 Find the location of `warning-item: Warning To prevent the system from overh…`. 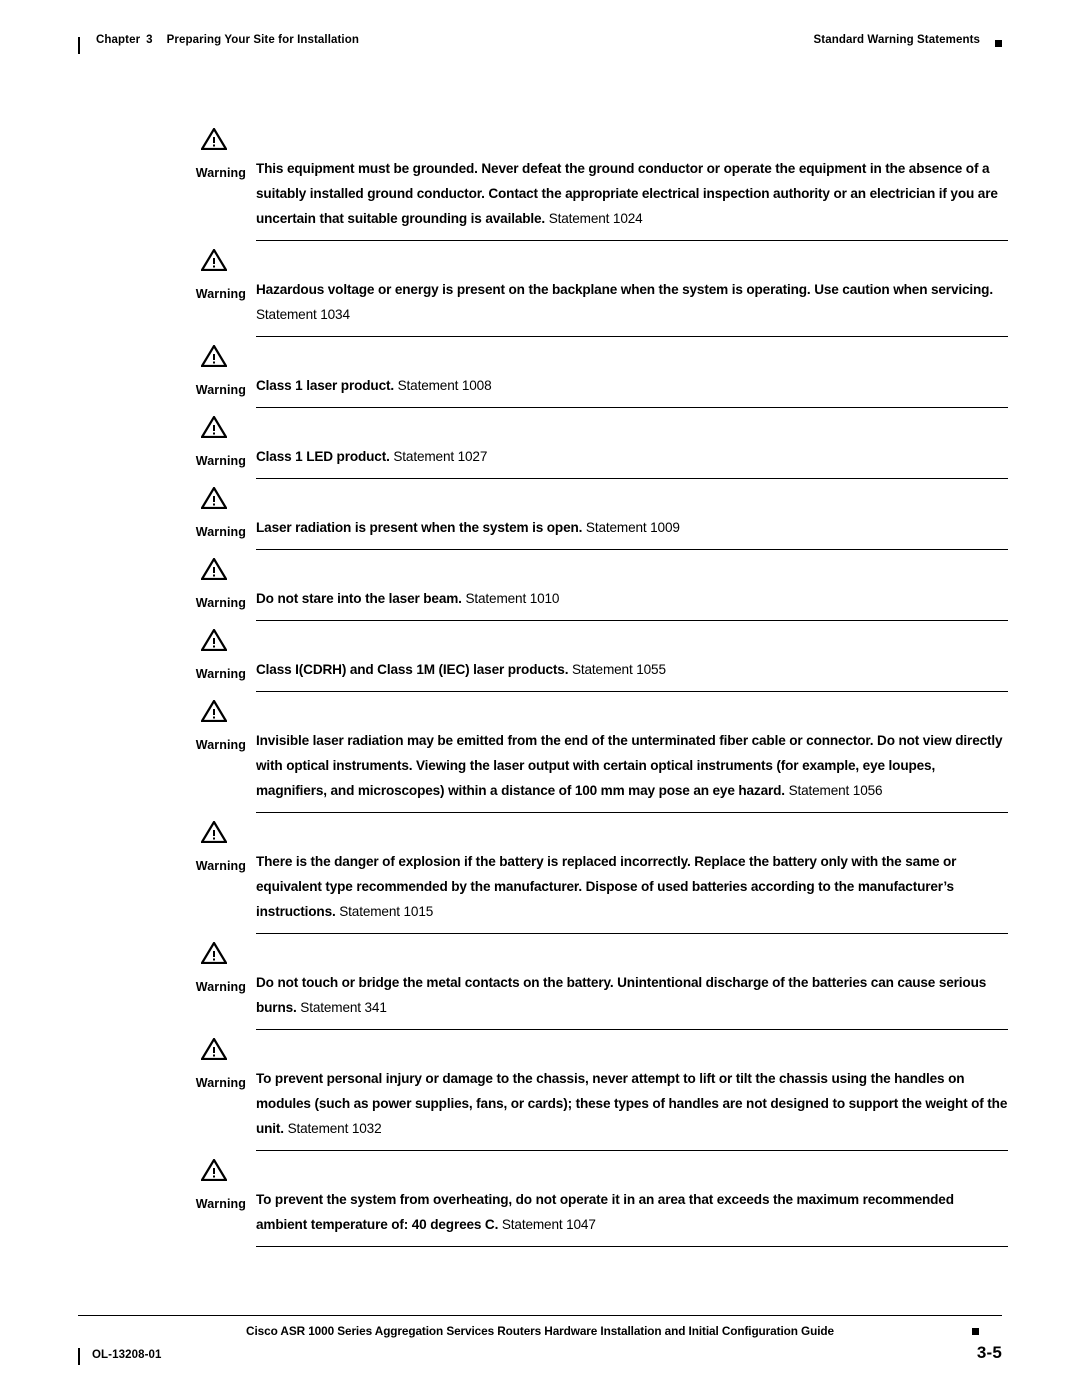

warning-item: Warning To prevent the system from overh… is located at coordinates (588, 1207).